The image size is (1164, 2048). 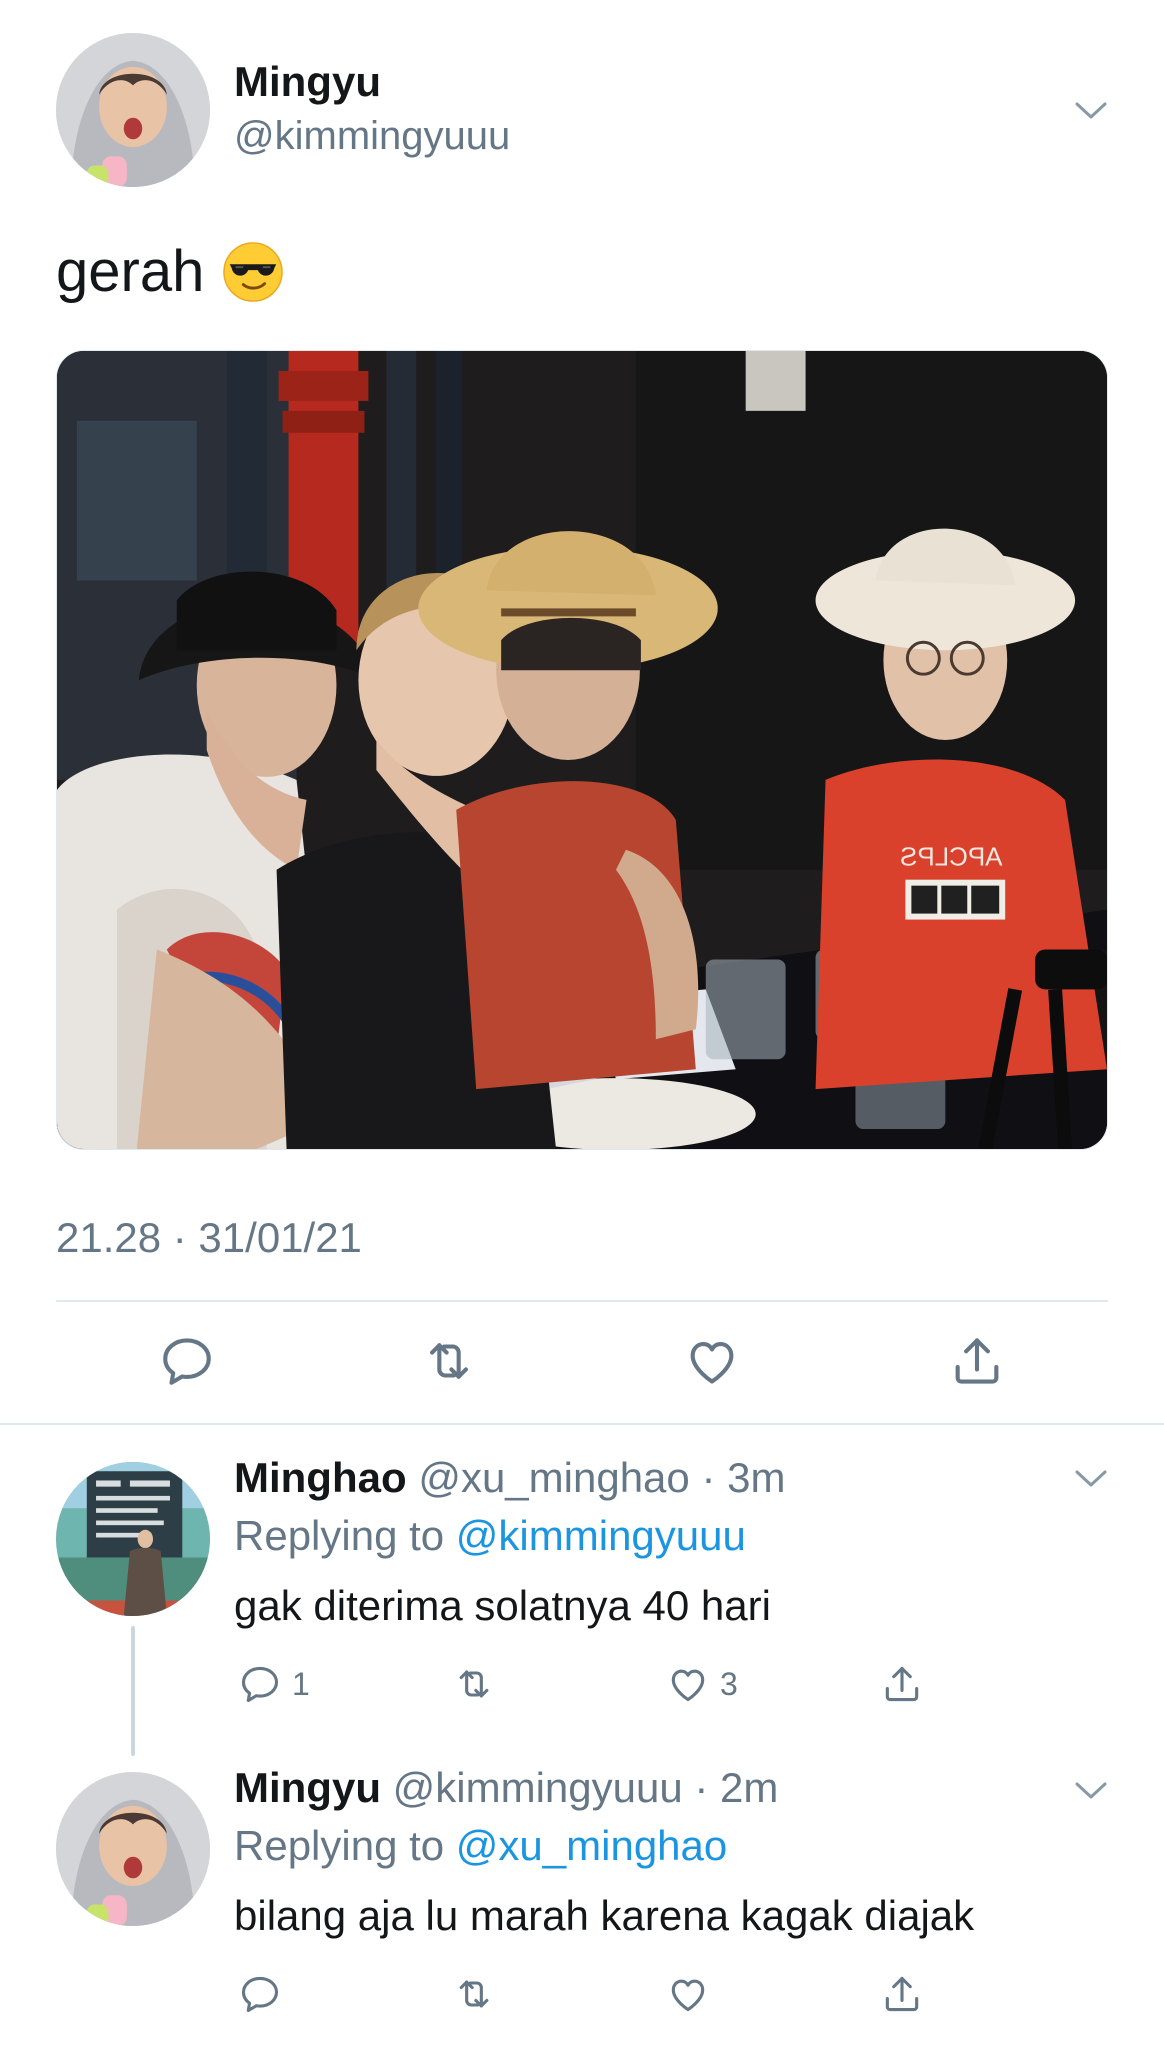 What do you see at coordinates (951, 858) in the screenshot?
I see `photo-shirt-text: APCLPS` at bounding box center [951, 858].